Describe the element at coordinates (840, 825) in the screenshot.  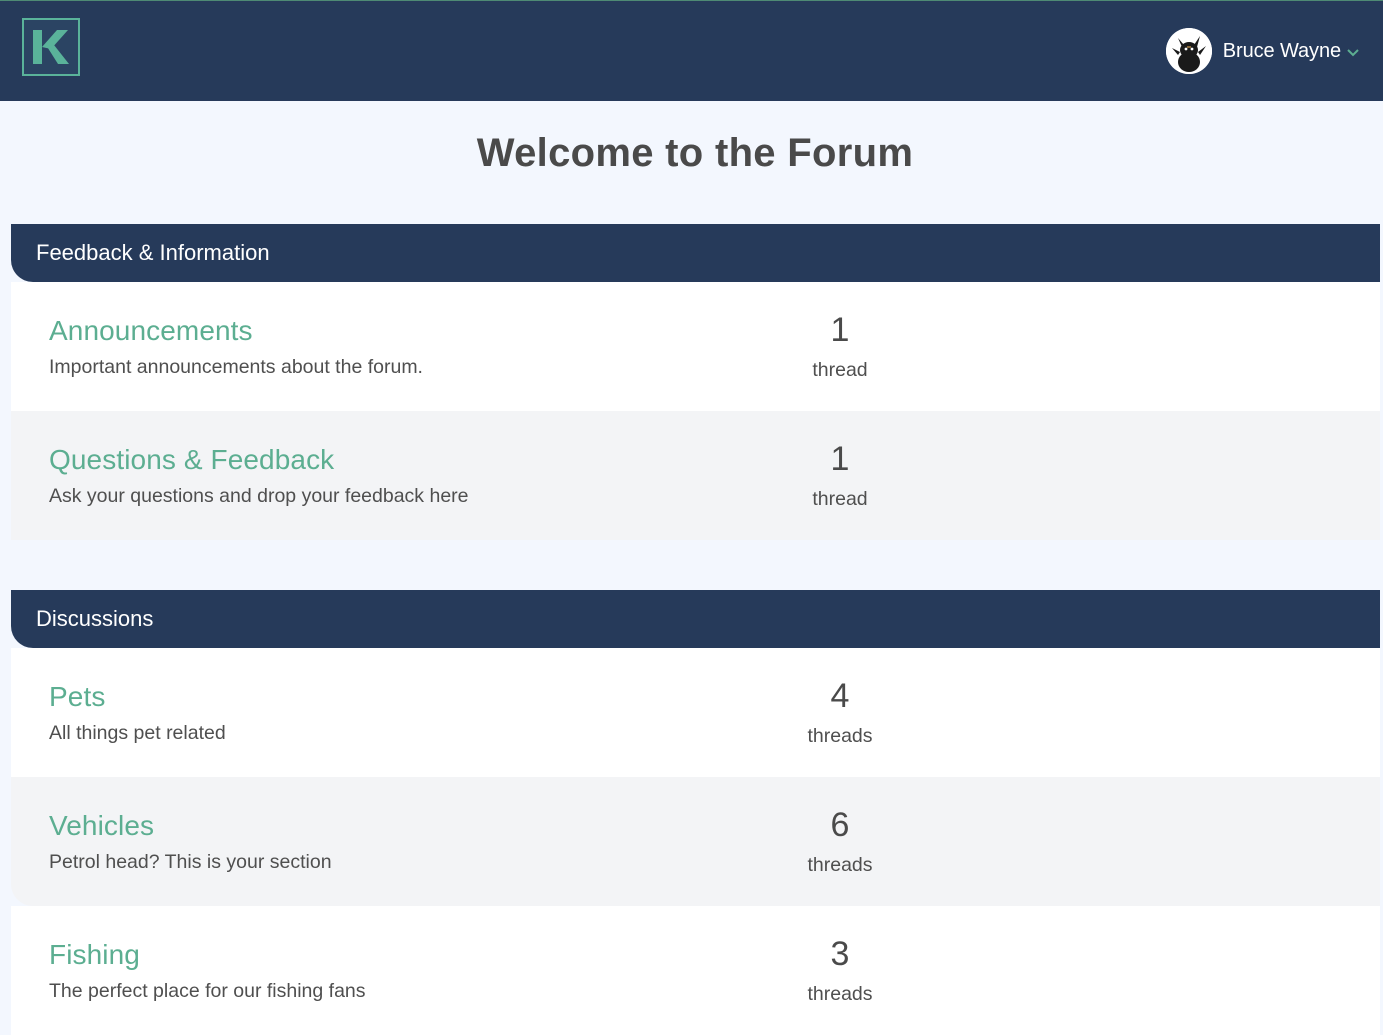
I see `thread-count: 6` at that location.